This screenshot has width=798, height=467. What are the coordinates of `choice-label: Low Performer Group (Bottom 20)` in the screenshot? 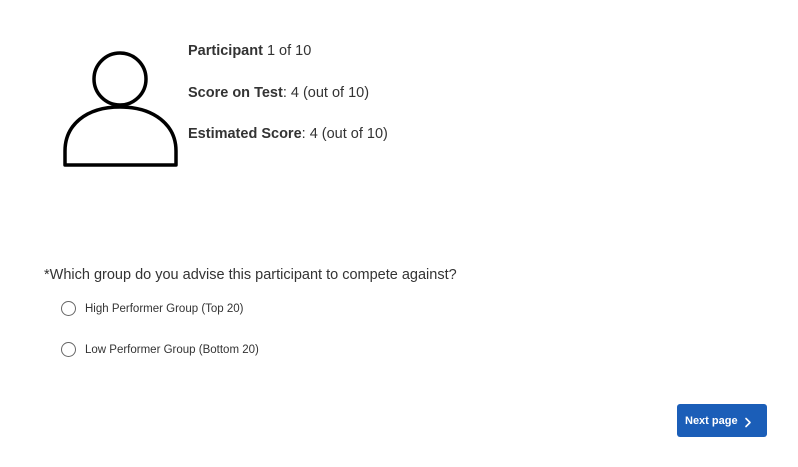 It's located at (172, 350).